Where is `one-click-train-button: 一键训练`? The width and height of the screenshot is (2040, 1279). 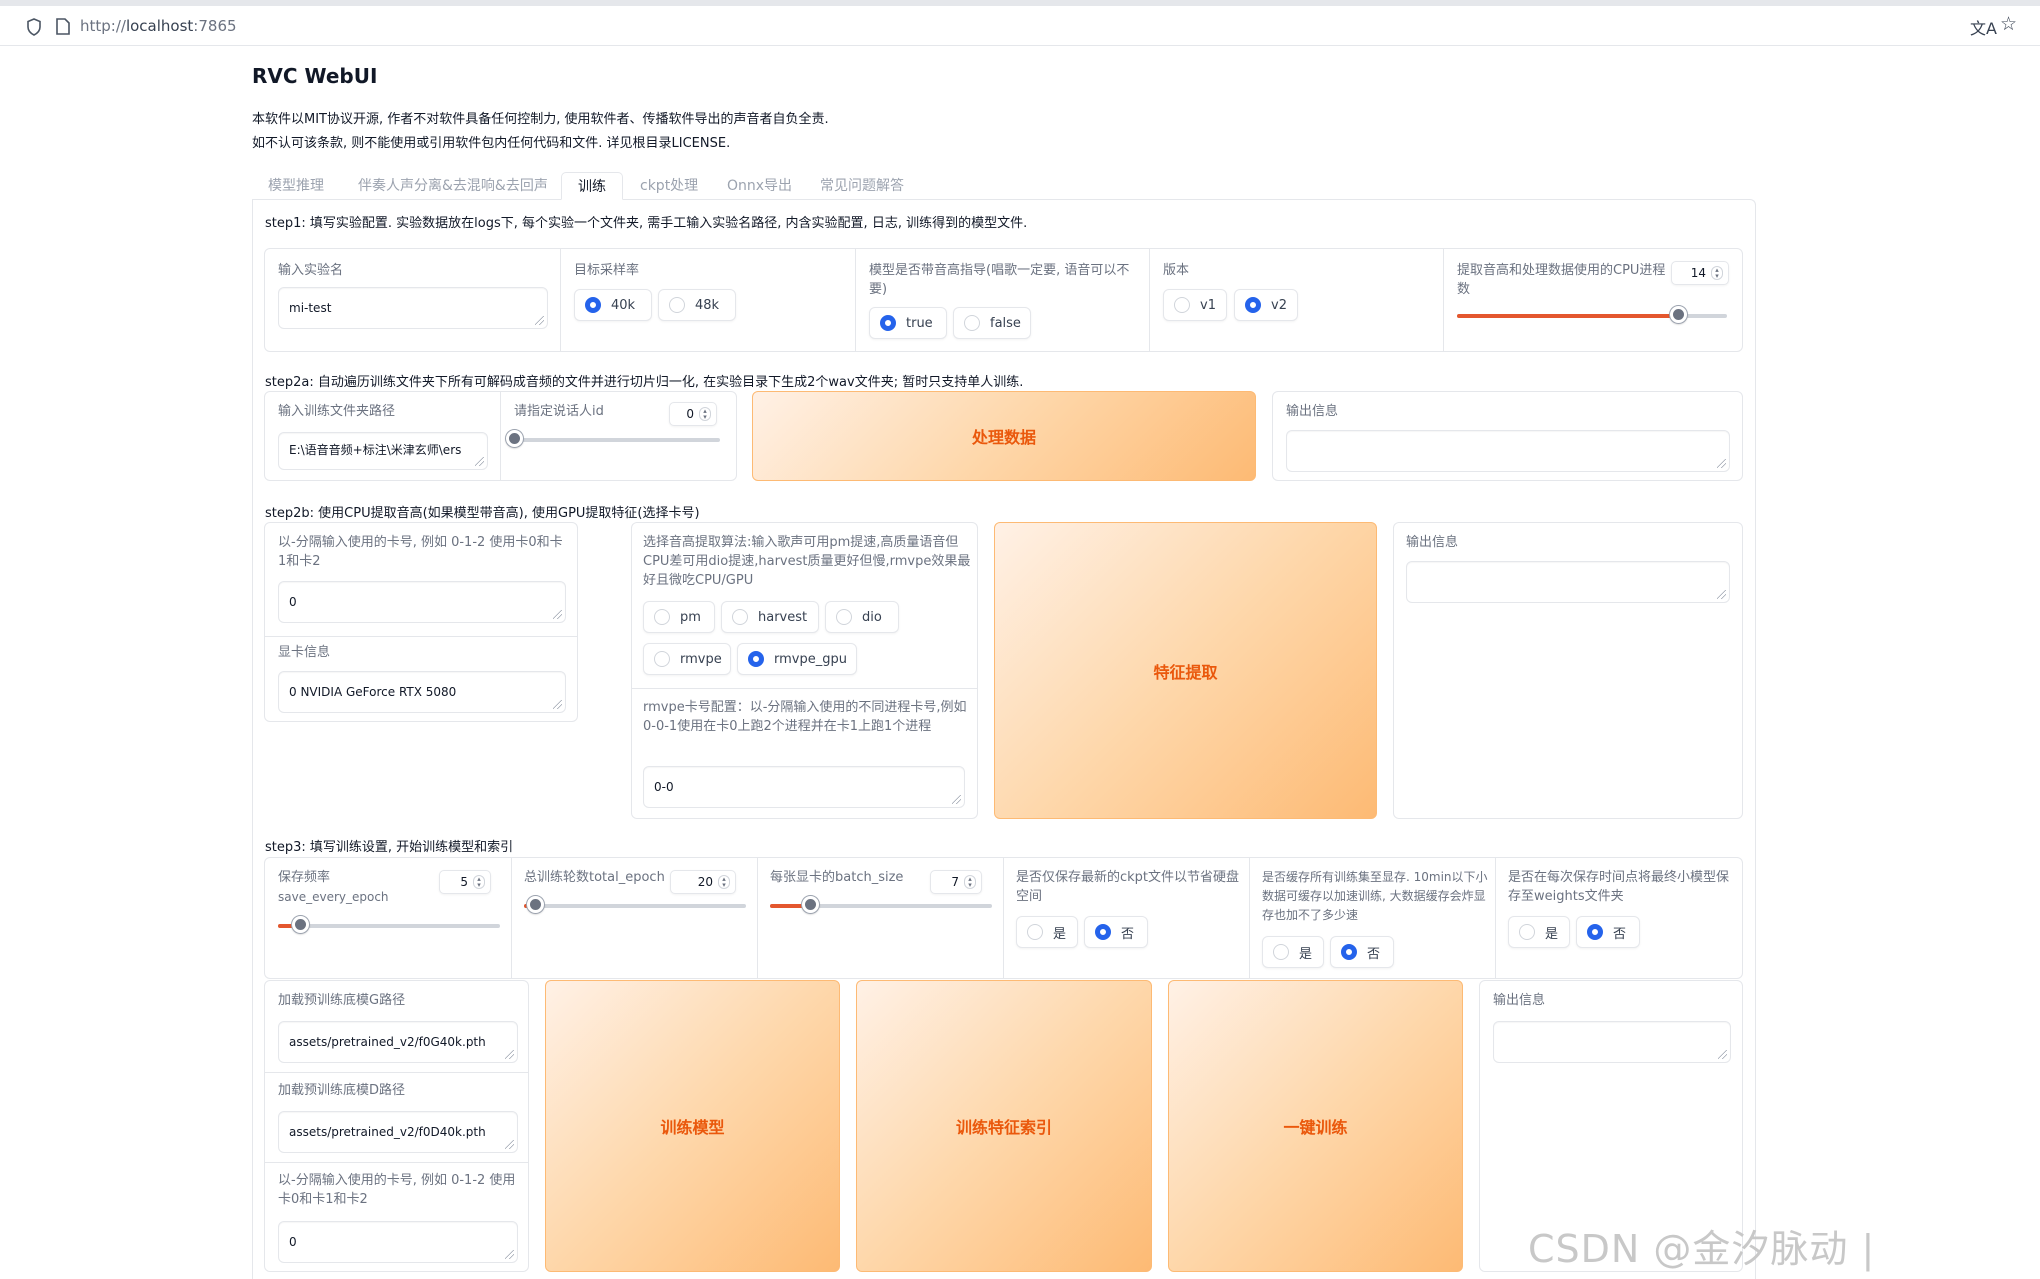
one-click-train-button: 一键训练 is located at coordinates (1315, 1126).